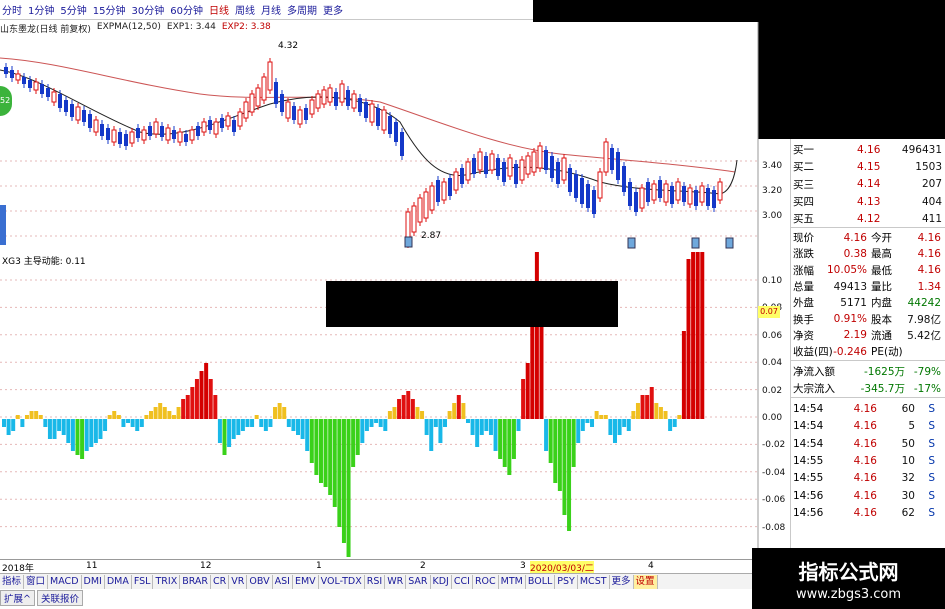 This screenshot has width=945, height=609. What do you see at coordinates (431, 236) in the screenshot?
I see `low-label: 2.87` at bounding box center [431, 236].